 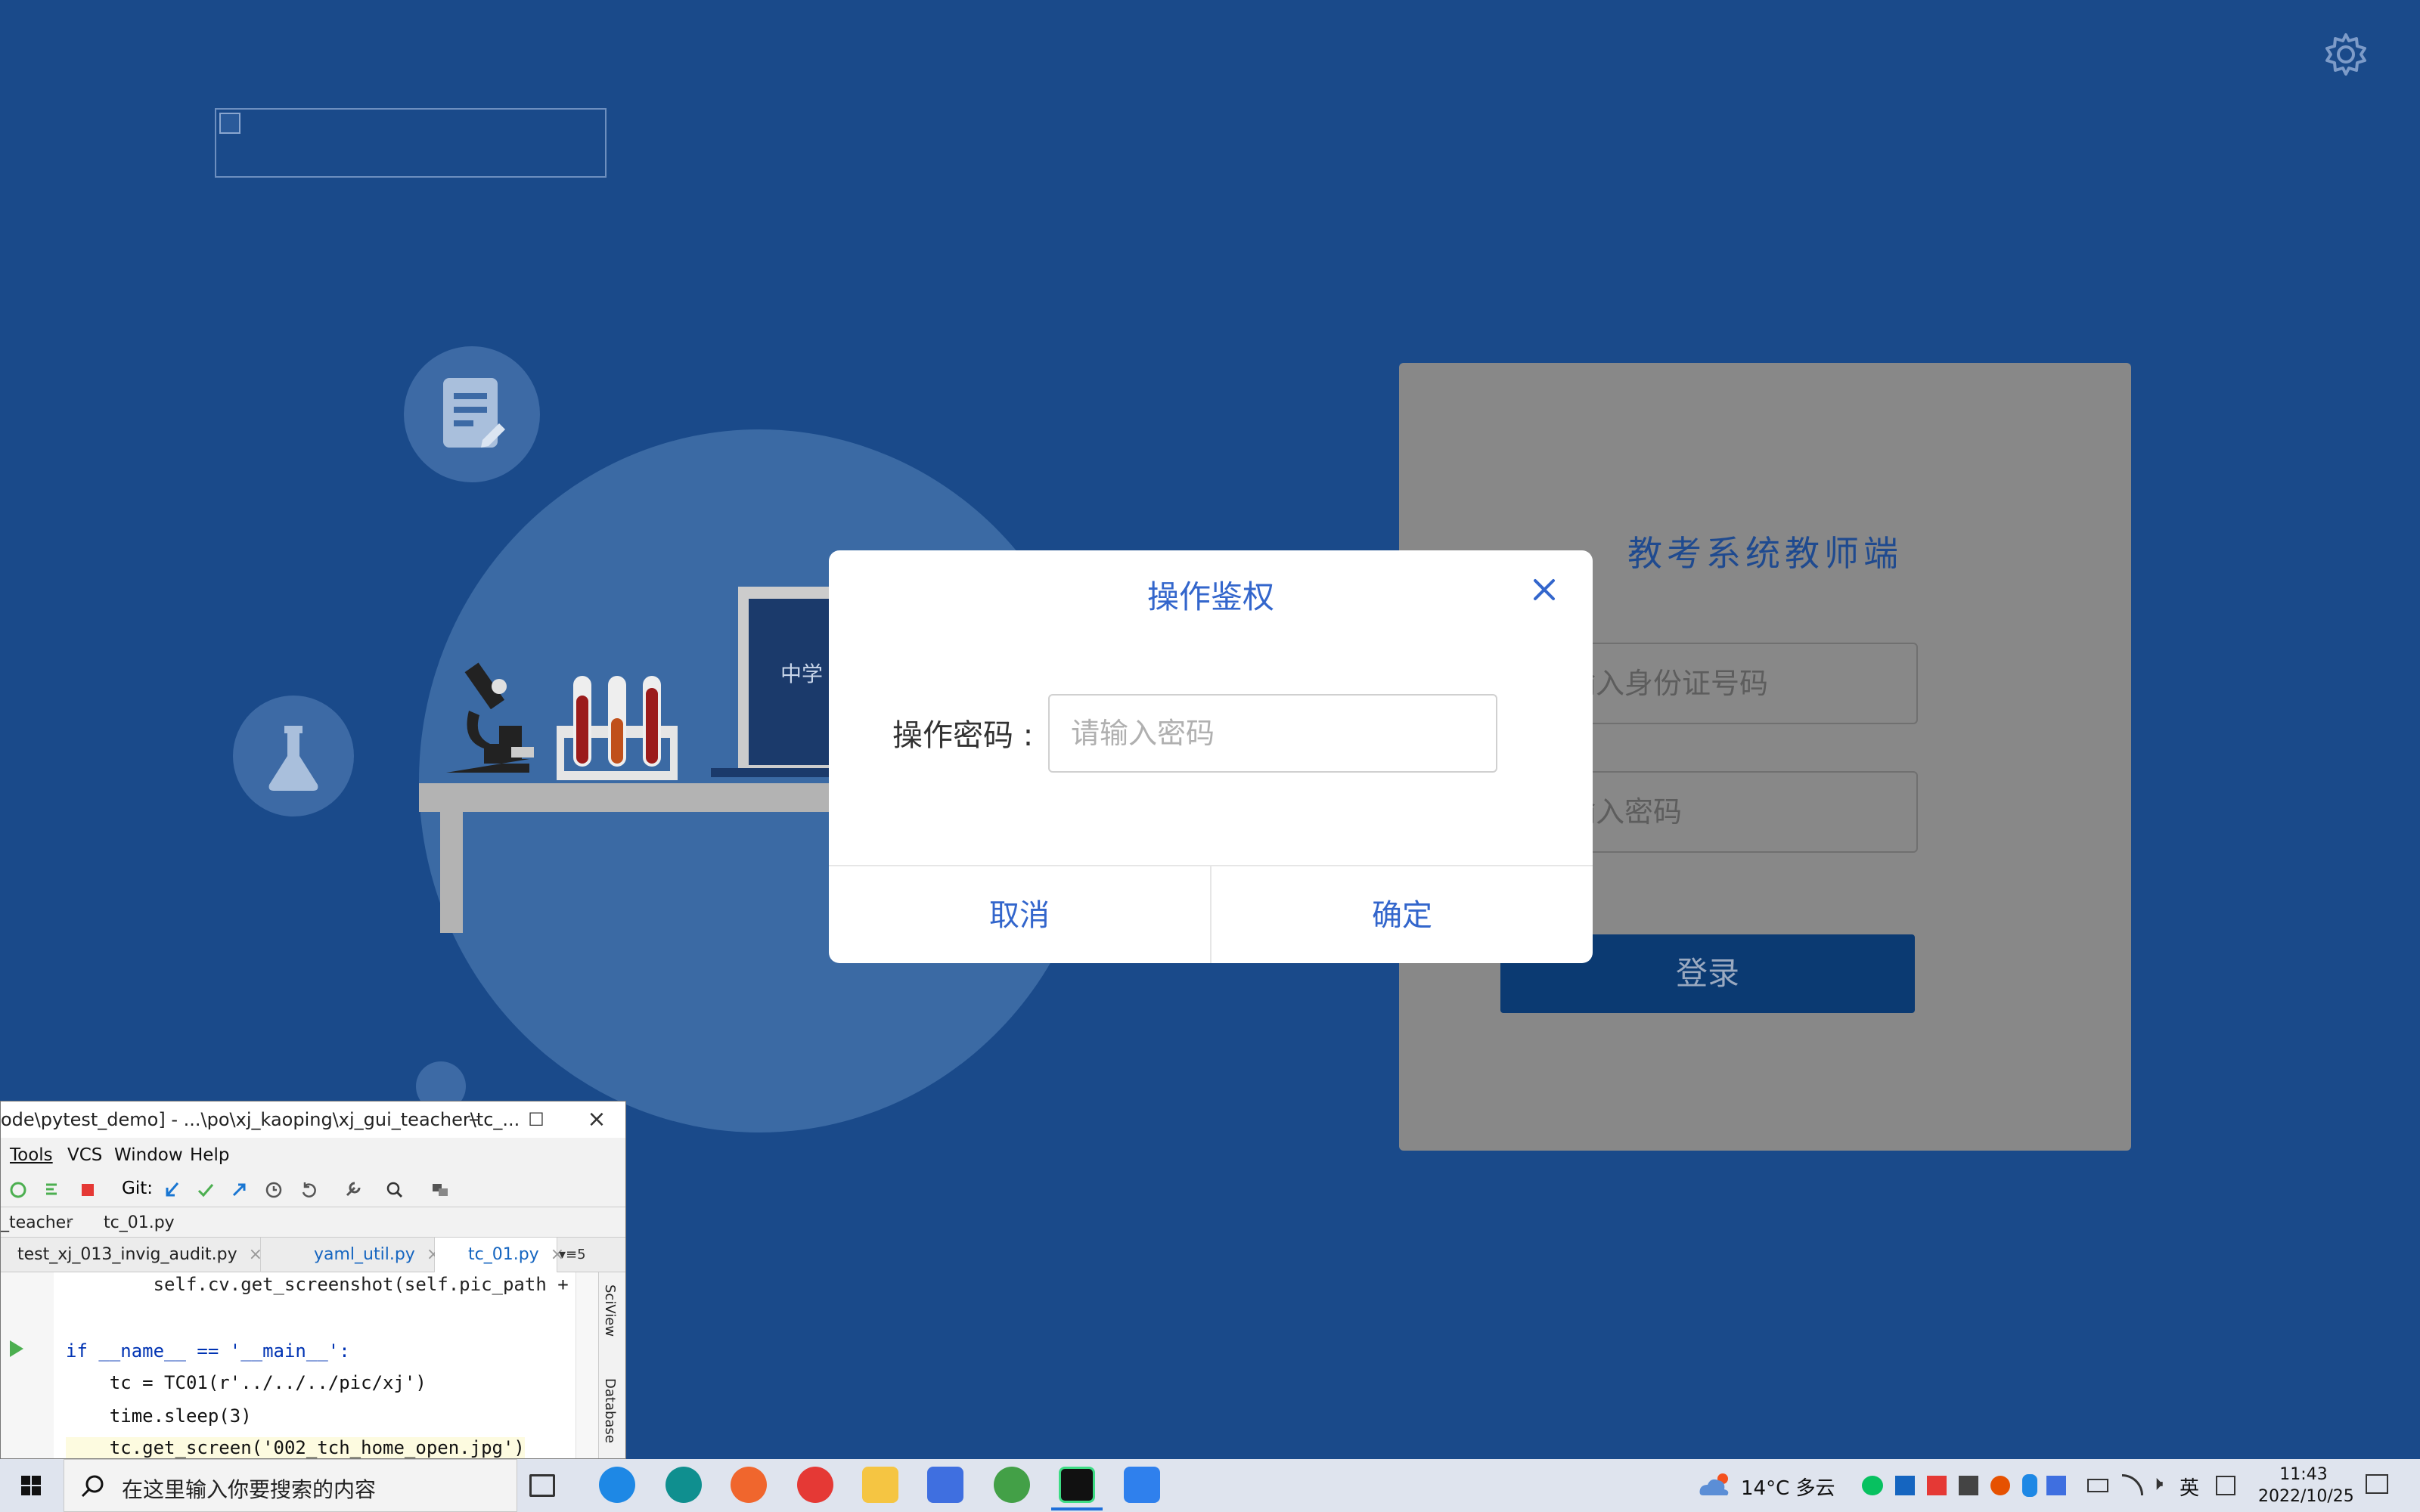 What do you see at coordinates (352, 1190) in the screenshot?
I see `settings-wrench-icon` at bounding box center [352, 1190].